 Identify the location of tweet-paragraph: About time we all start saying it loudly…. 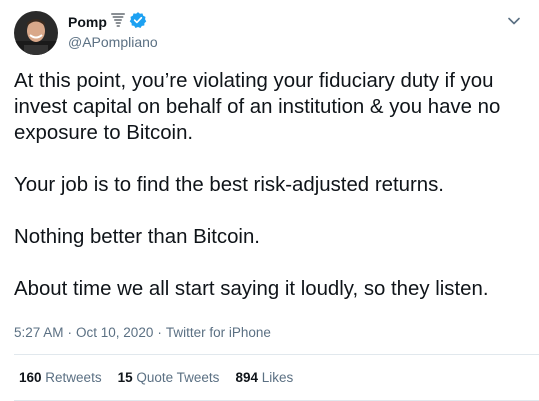
(251, 289).